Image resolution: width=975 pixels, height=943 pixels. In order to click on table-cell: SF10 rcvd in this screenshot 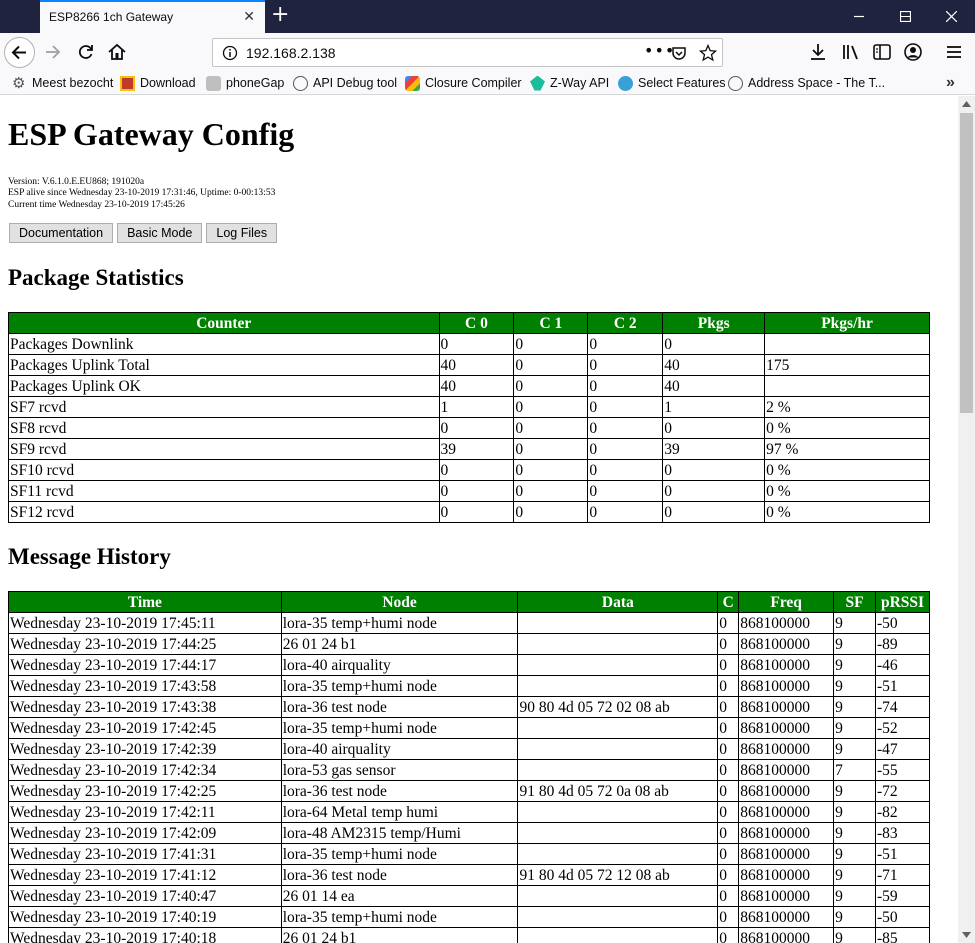, I will do `click(224, 470)`.